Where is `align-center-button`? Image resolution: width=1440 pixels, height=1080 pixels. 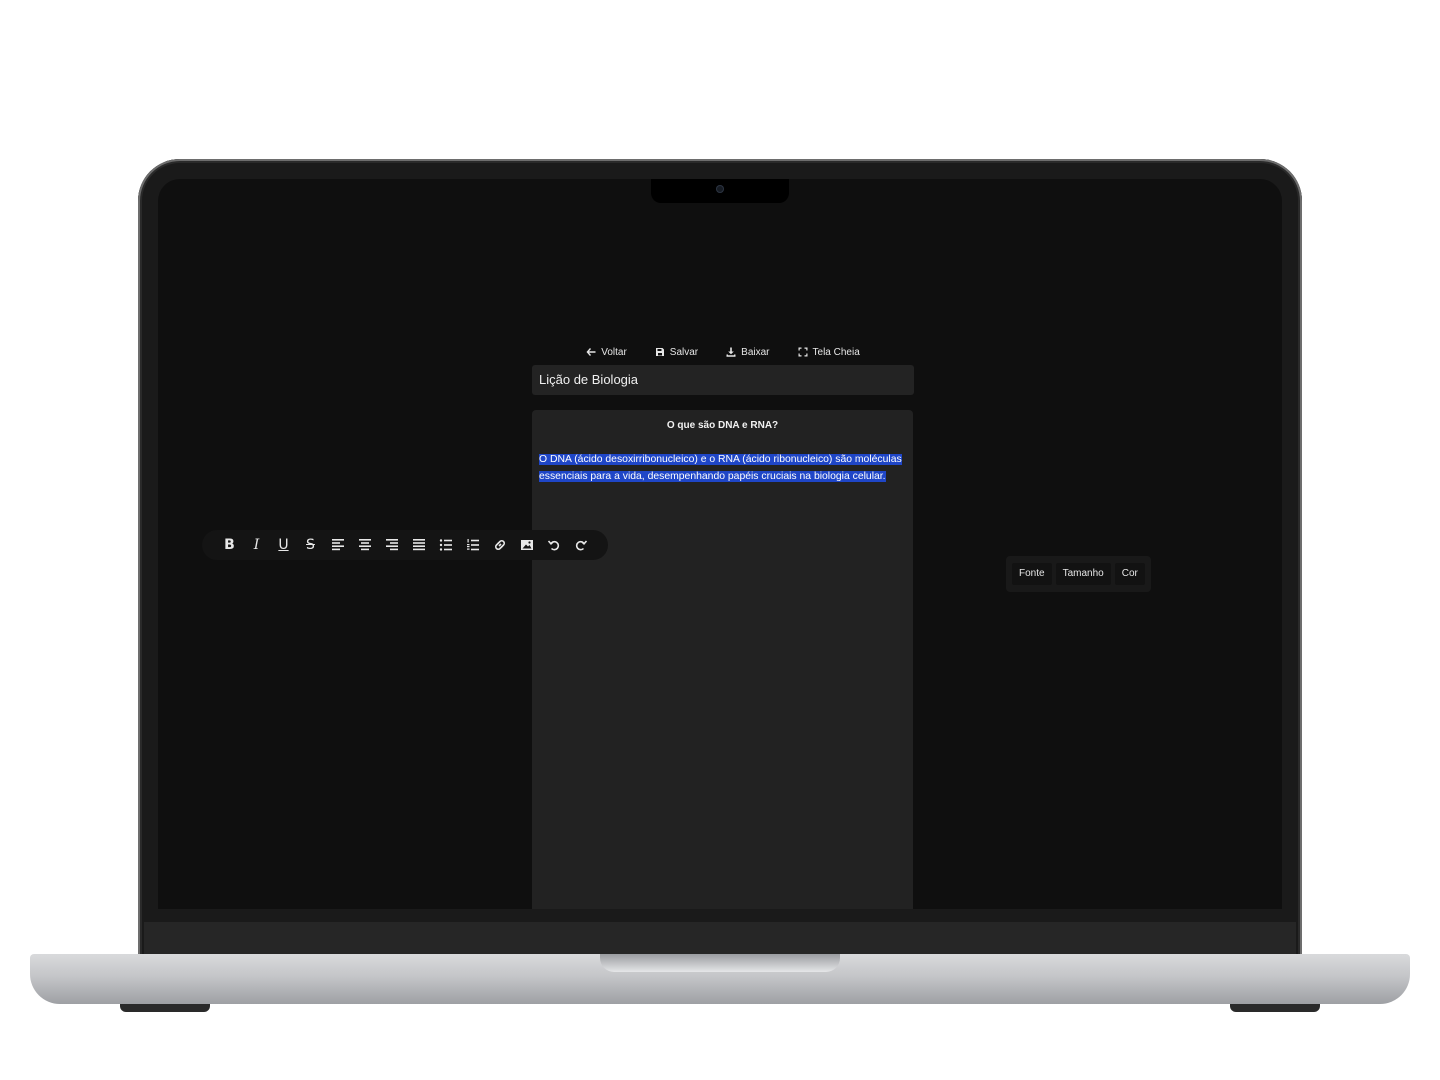
align-center-button is located at coordinates (364, 545).